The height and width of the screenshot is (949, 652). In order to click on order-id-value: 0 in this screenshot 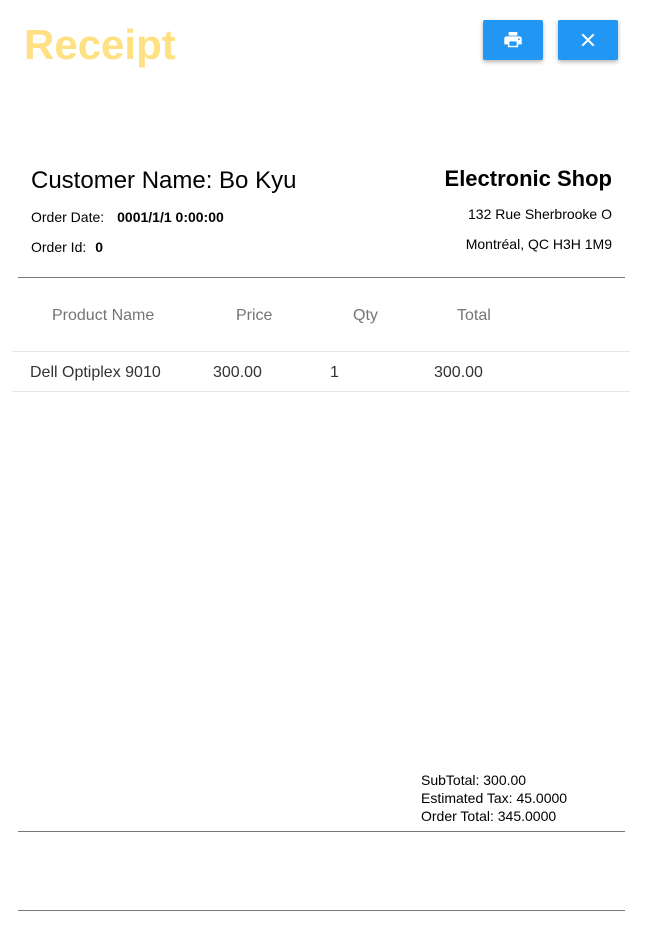, I will do `click(99, 247)`.